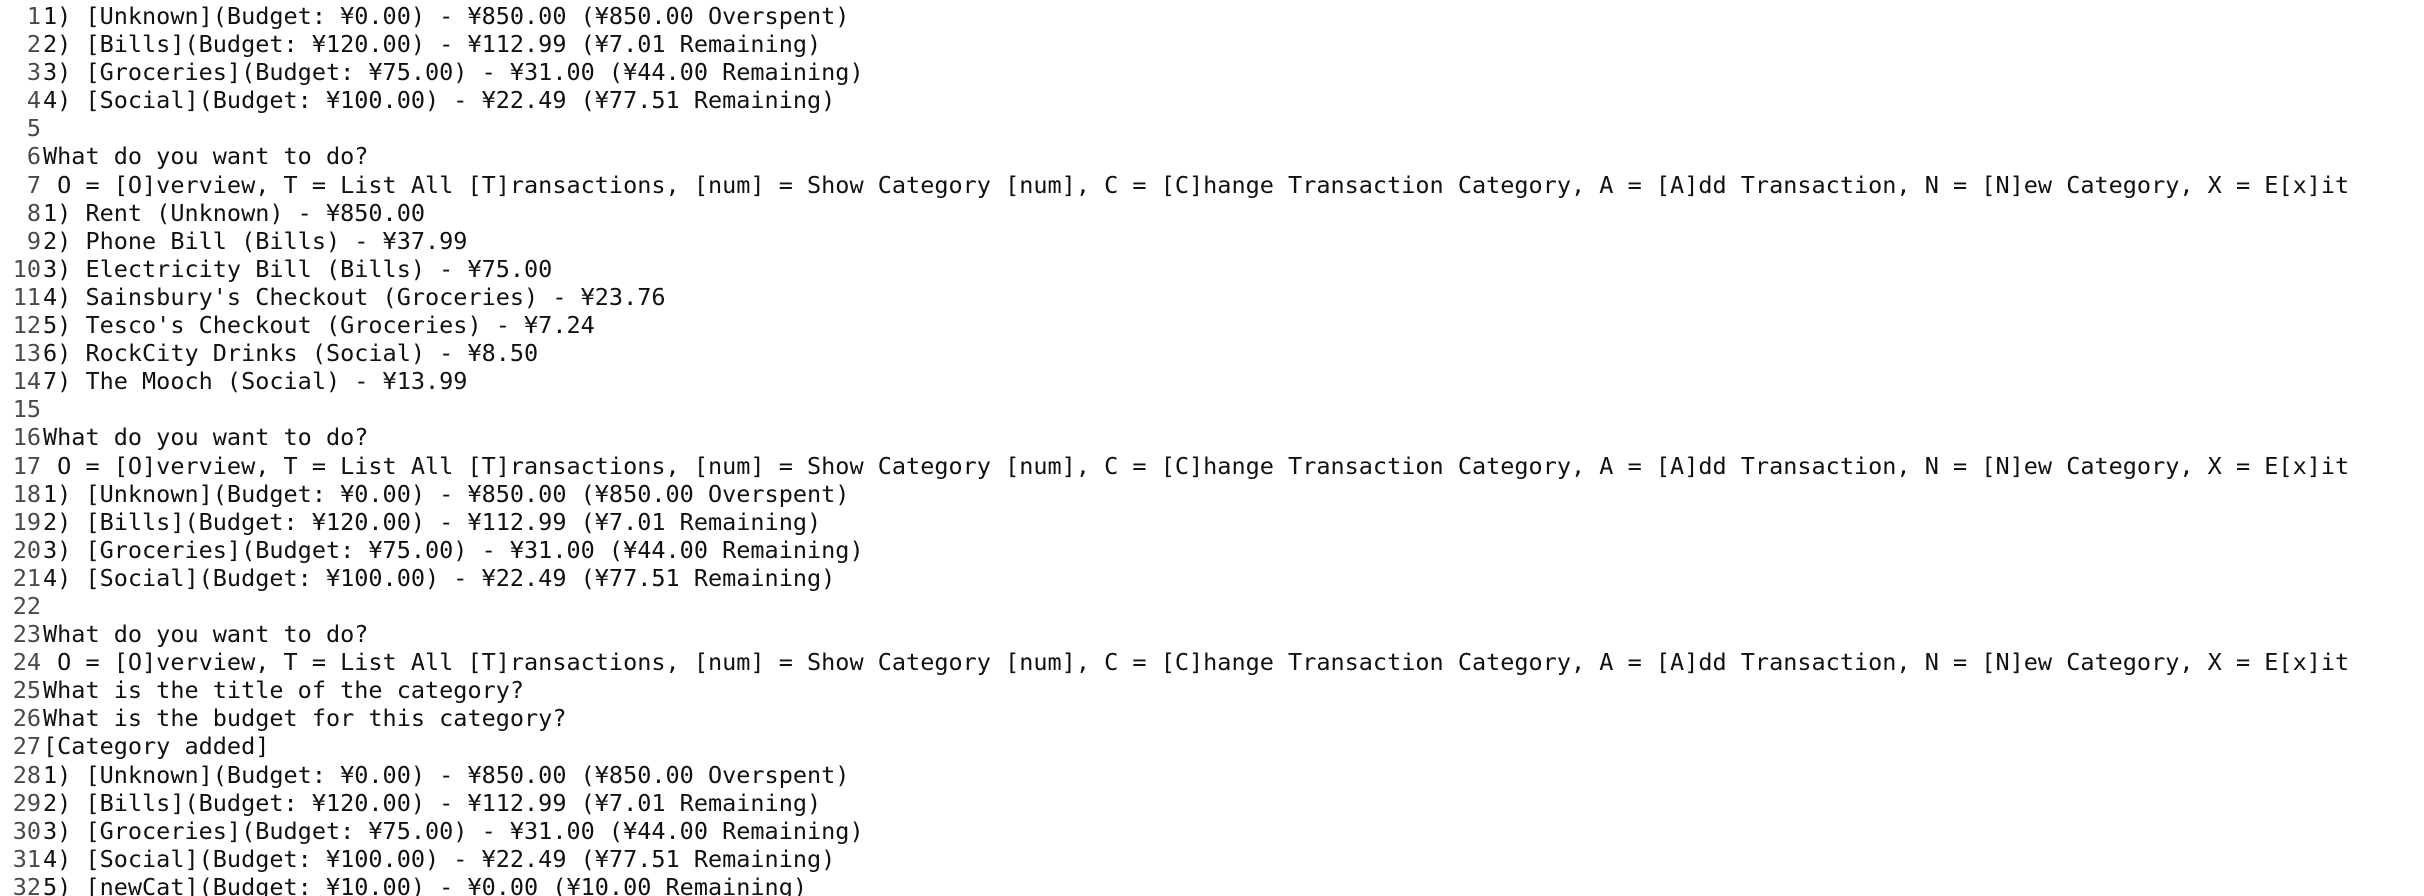 The height and width of the screenshot is (896, 2424). What do you see at coordinates (26, 268) in the screenshot?
I see `line-number: 10` at bounding box center [26, 268].